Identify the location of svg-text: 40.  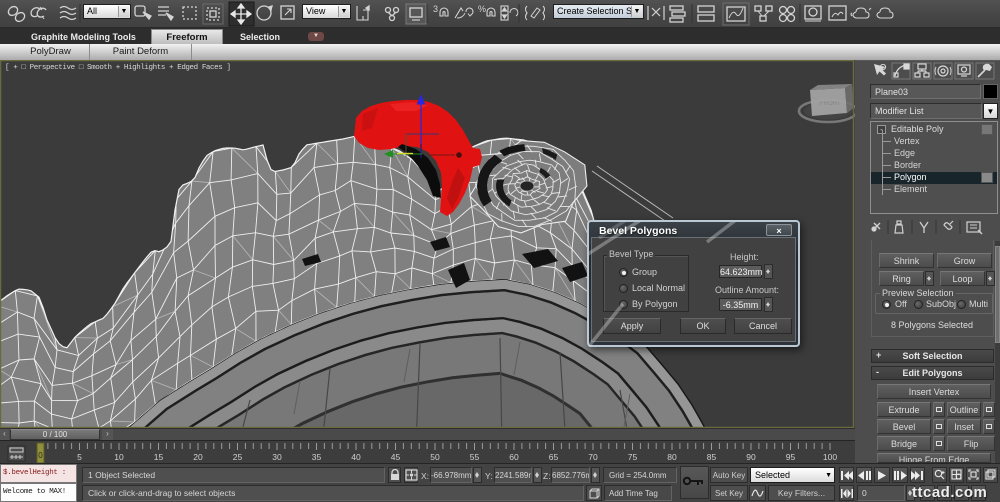
(356, 457).